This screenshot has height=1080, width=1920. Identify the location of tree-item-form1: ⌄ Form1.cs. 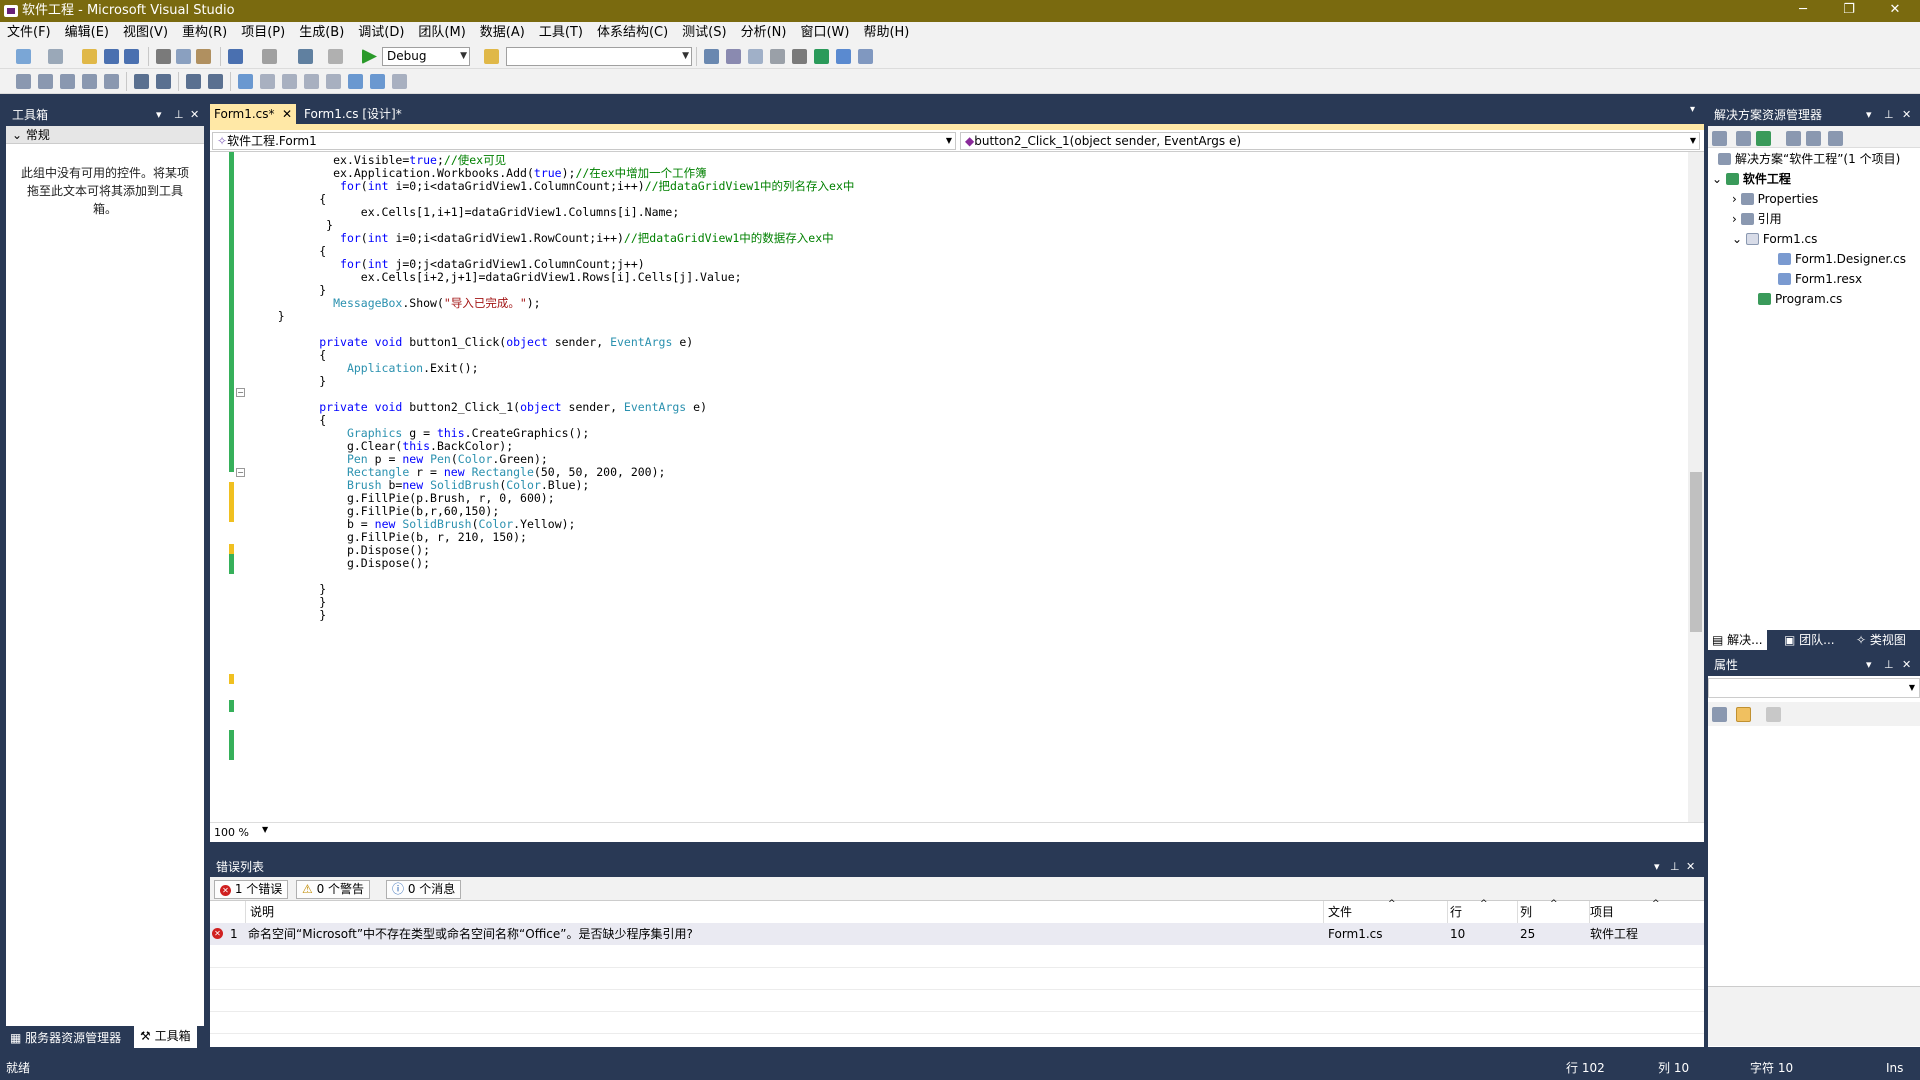
(1774, 239).